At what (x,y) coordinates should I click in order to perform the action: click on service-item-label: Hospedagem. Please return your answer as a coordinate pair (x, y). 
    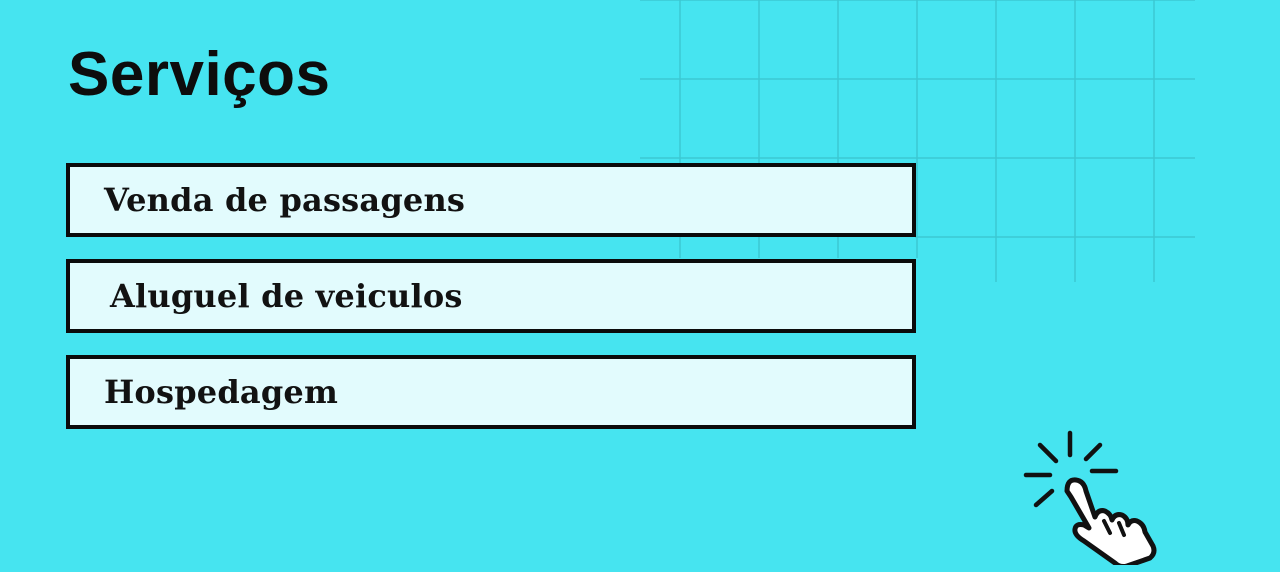
    Looking at the image, I should click on (221, 392).